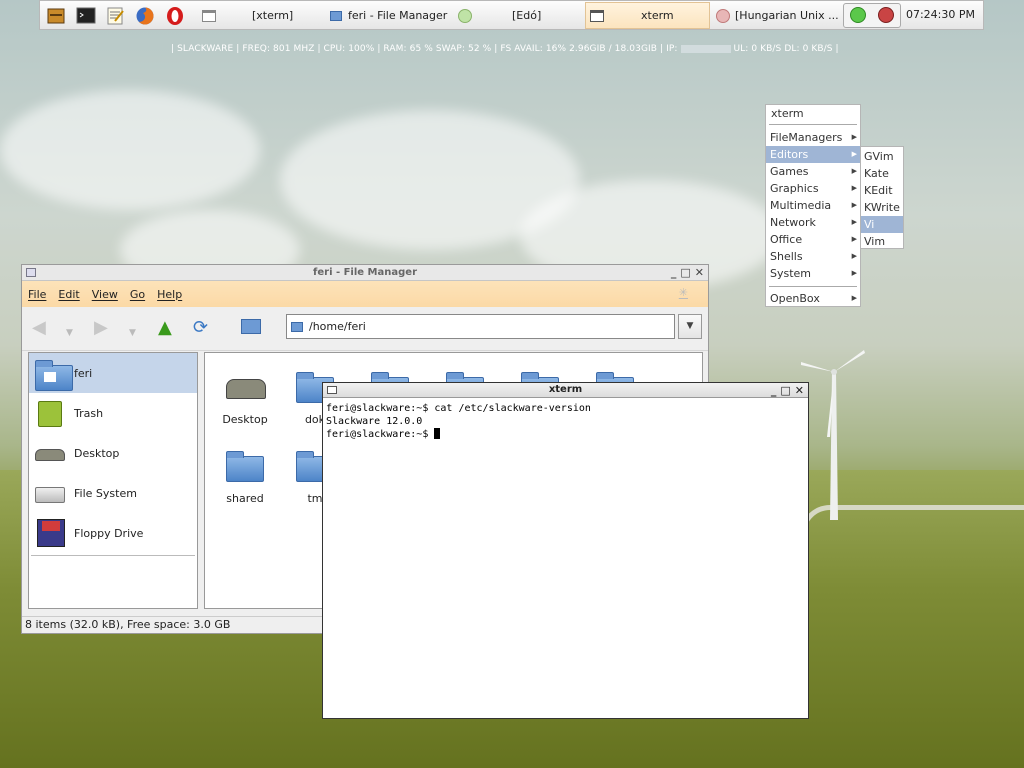 This screenshot has height=768, width=1024. What do you see at coordinates (789, 154) in the screenshot?
I see `menu-item-label: Editors` at bounding box center [789, 154].